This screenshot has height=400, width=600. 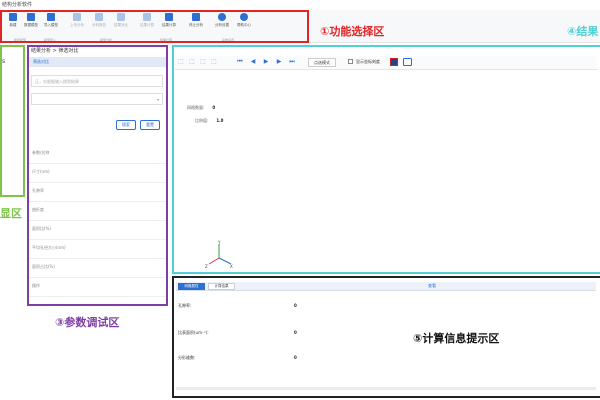 I want to click on title-bar: 结构分析软件, so click(x=300, y=5).